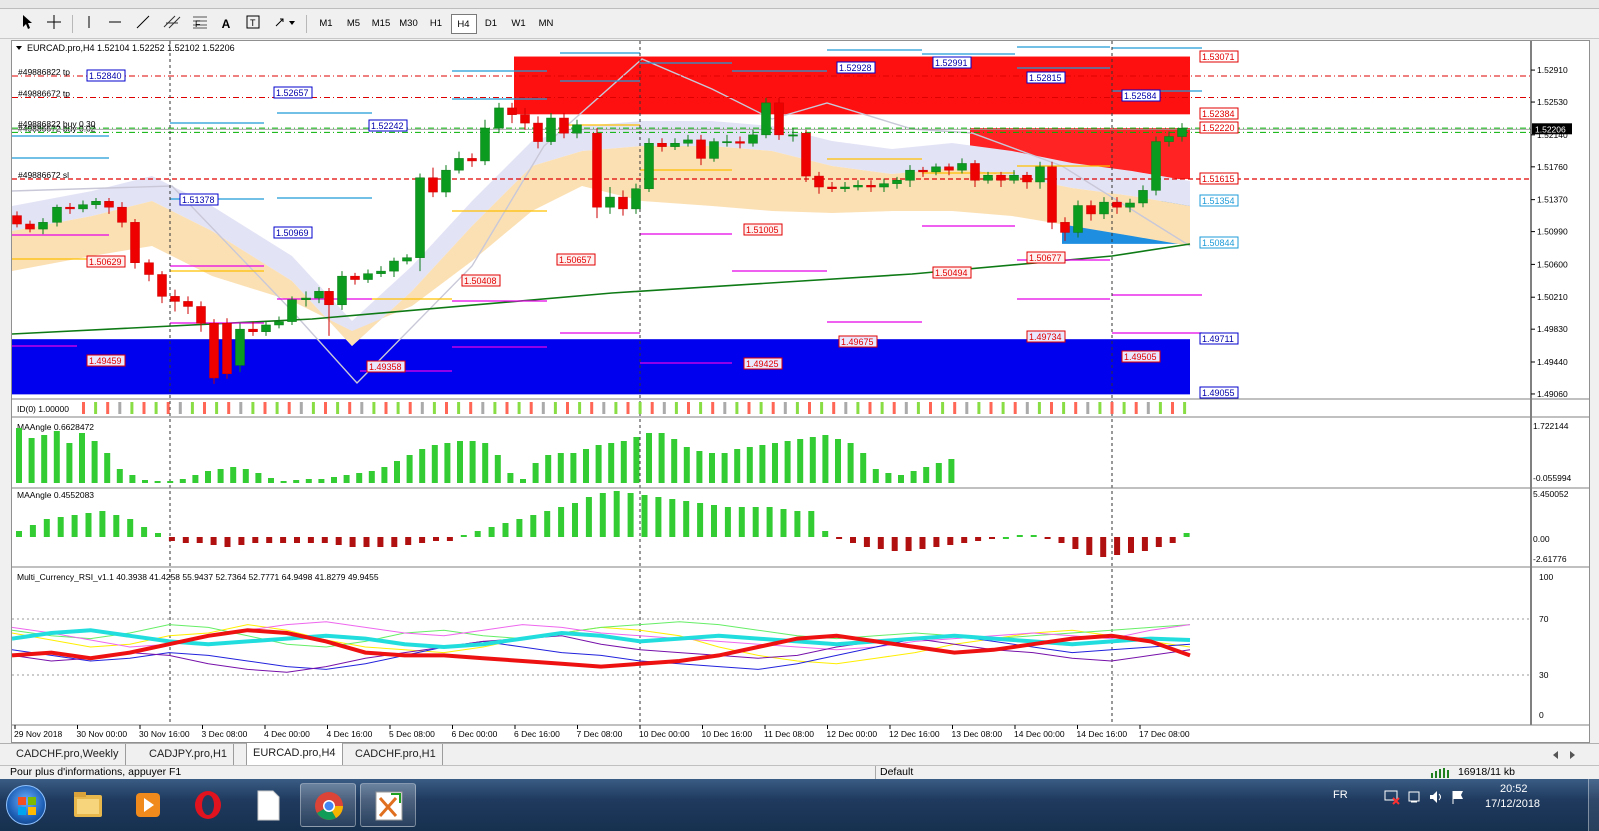  I want to click on horizontal-line-icon, so click(115, 24).